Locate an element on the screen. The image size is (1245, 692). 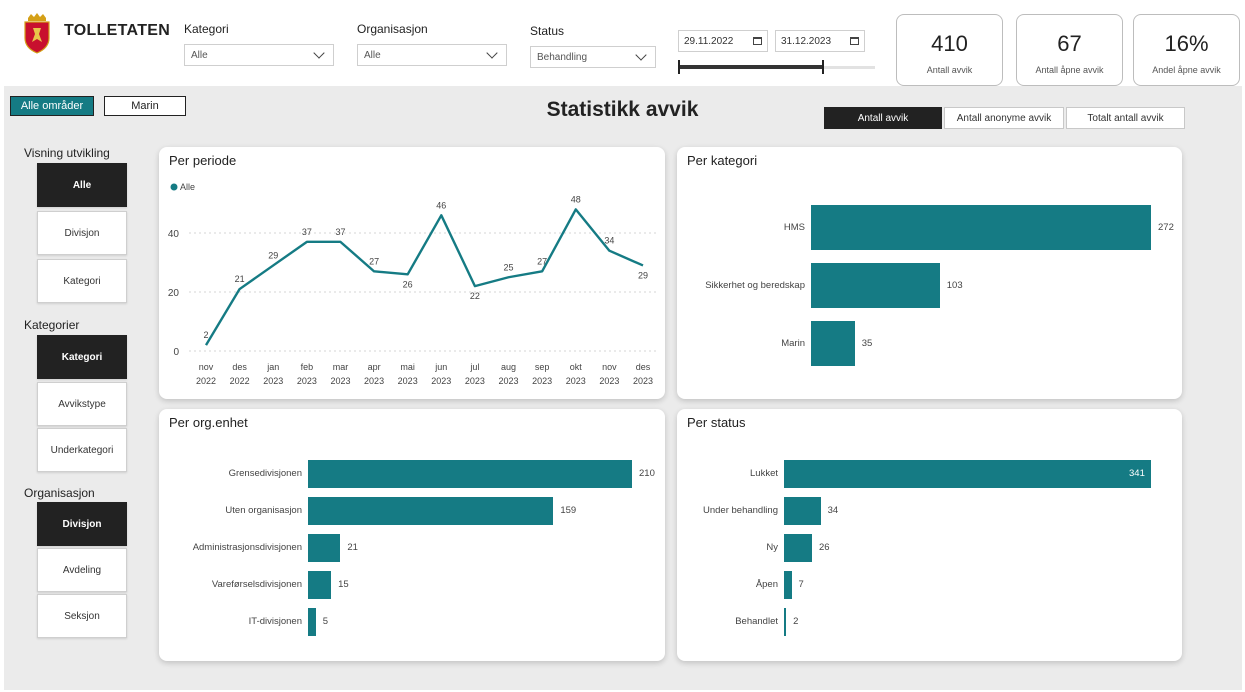
bar-value-label: 7 is located at coordinates (801, 584).